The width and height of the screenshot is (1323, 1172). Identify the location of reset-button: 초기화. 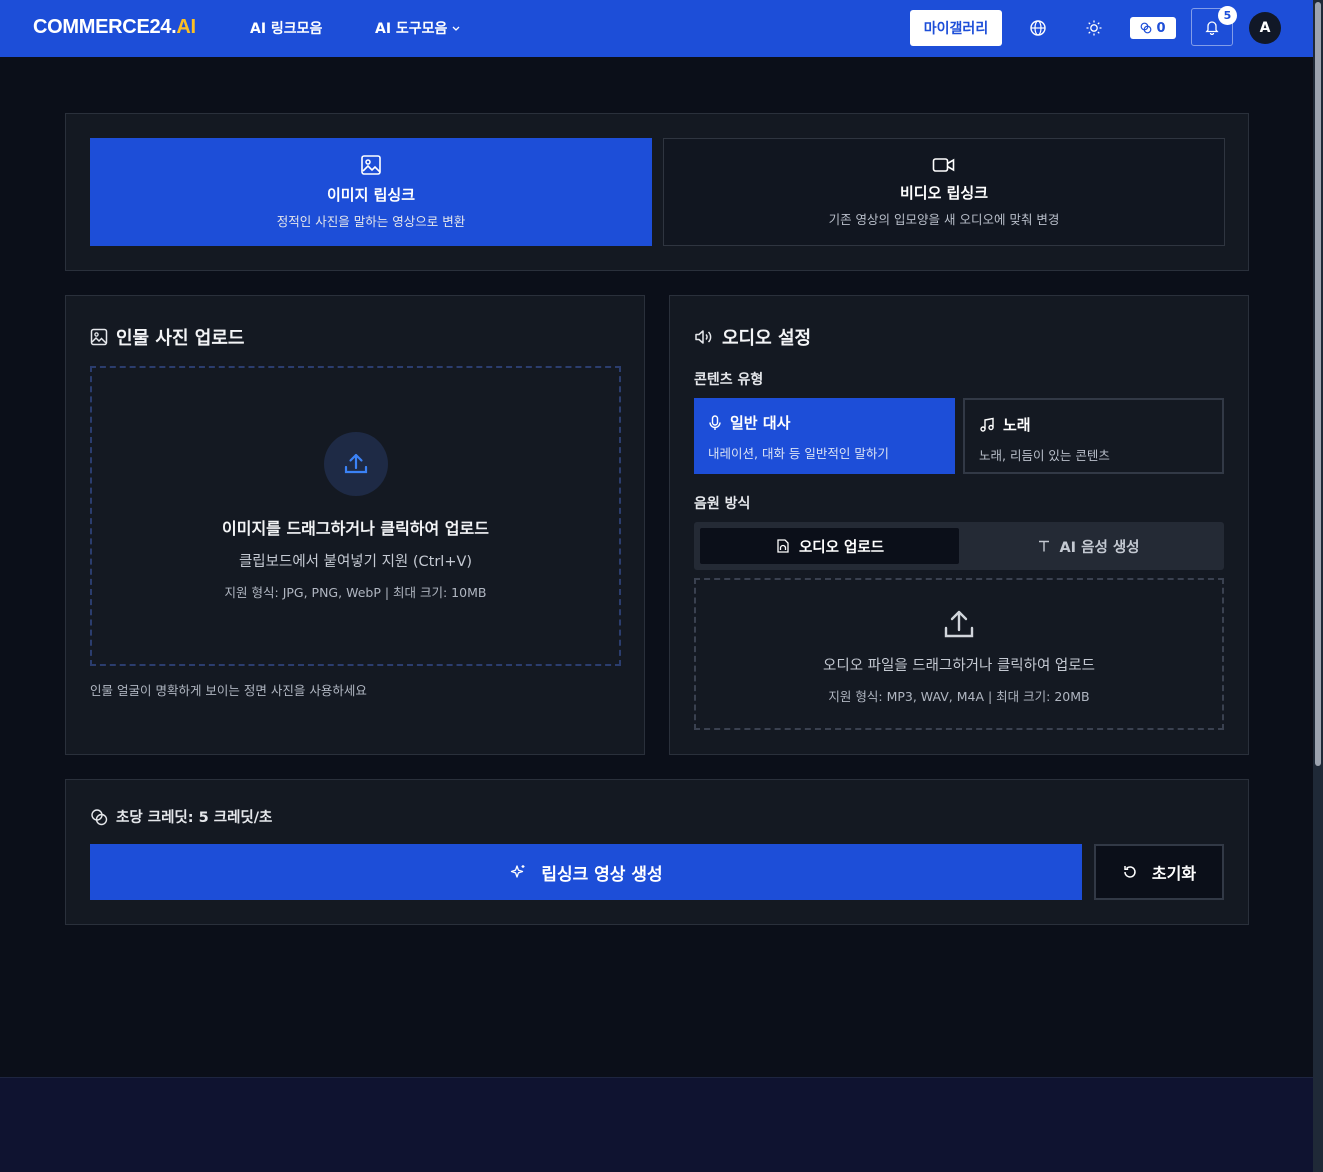
(1159, 872).